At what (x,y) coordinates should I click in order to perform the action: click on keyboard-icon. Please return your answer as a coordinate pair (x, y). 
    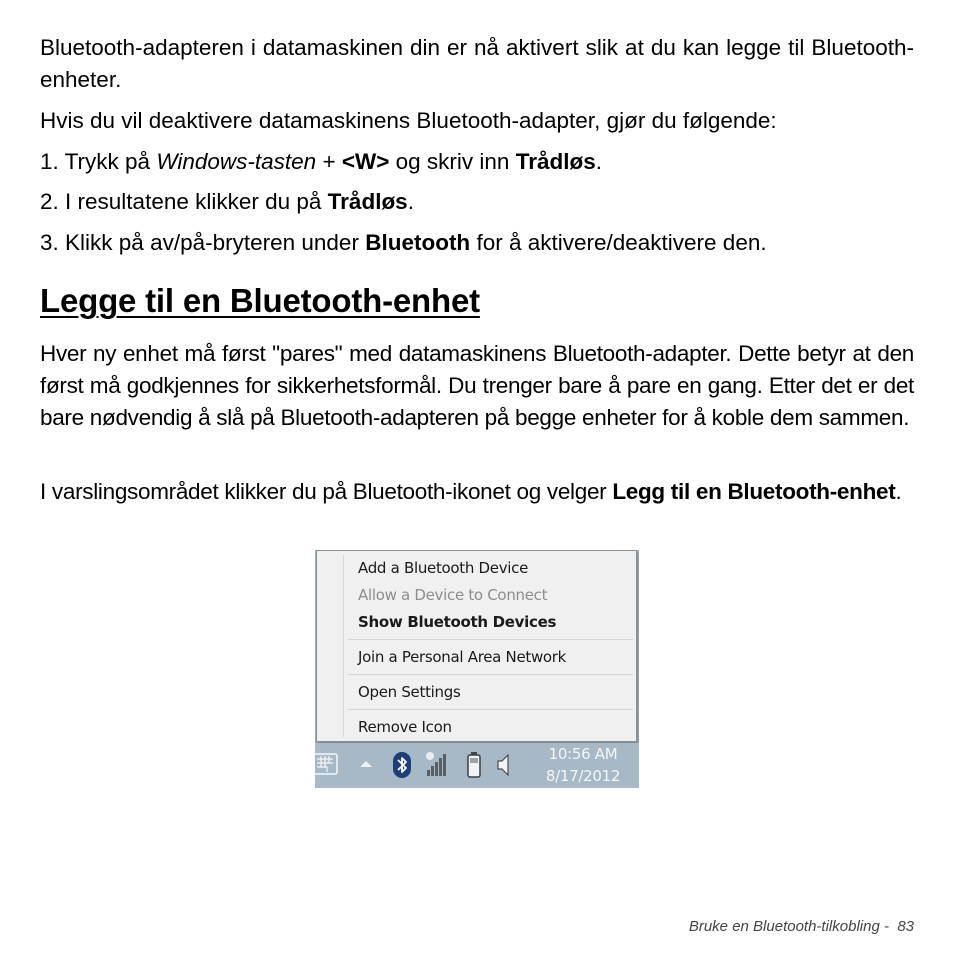
    Looking at the image, I should click on (327, 764).